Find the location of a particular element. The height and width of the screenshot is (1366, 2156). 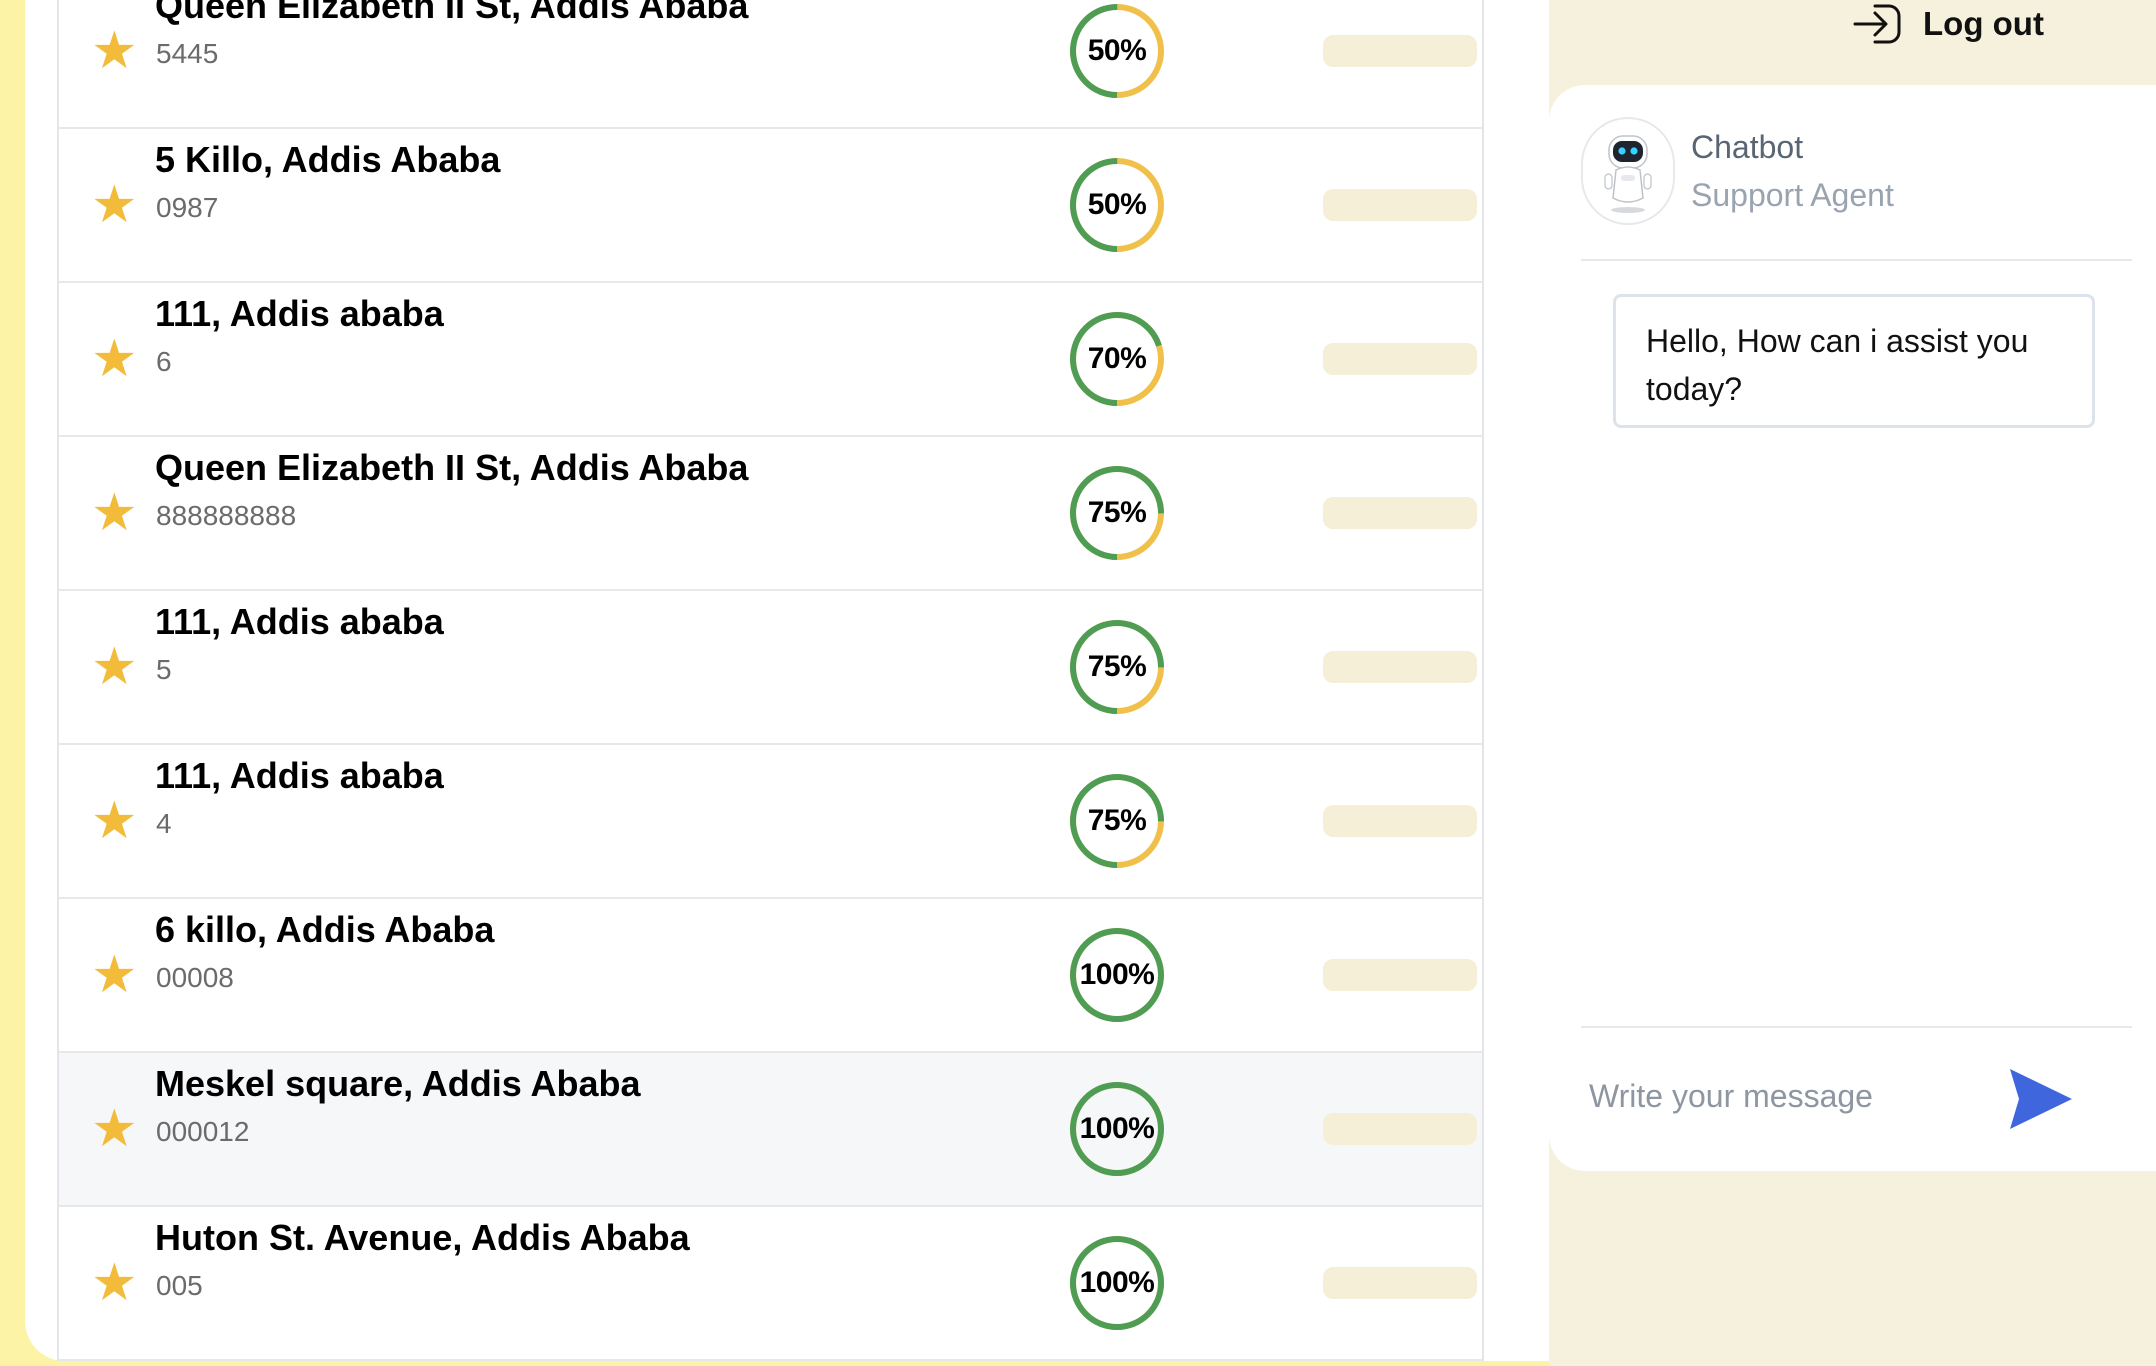

header-divider is located at coordinates (1856, 260).